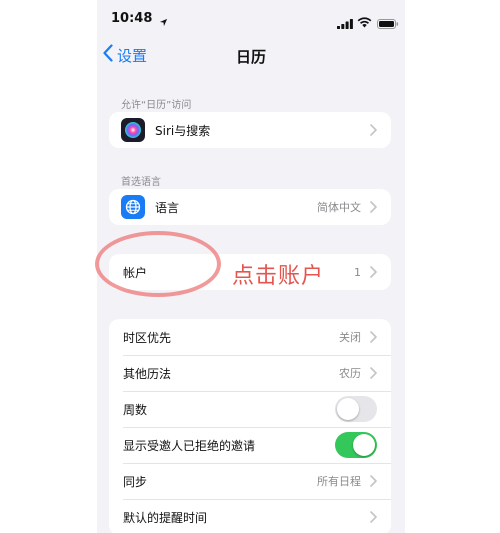 This screenshot has width=500, height=533. Describe the element at coordinates (189, 445) in the screenshot. I see `show-declined-label: 显示受邀人已拒绝的邀请` at that location.